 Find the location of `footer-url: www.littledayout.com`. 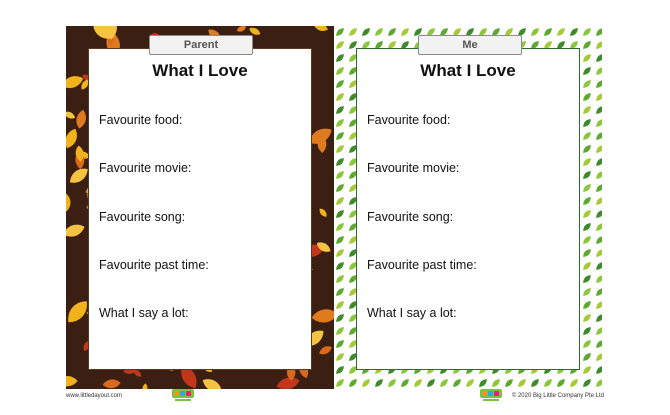

footer-url: www.littledayout.com is located at coordinates (94, 396).